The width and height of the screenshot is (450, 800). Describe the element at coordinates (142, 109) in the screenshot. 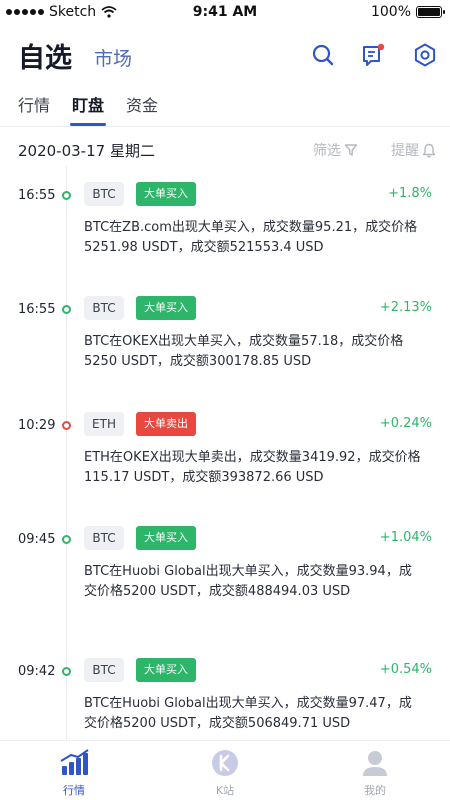

I see `tab-funds: 资金` at that location.